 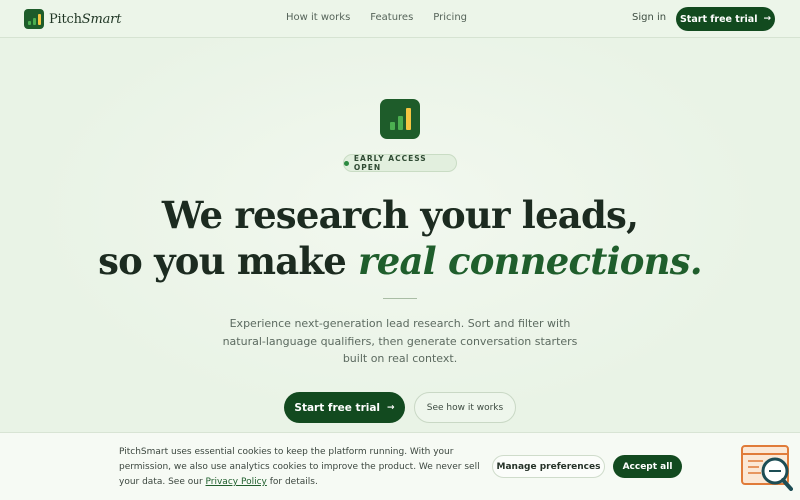 I want to click on early-access-badge: EARLY ACCESS OPEN, so click(x=400, y=163).